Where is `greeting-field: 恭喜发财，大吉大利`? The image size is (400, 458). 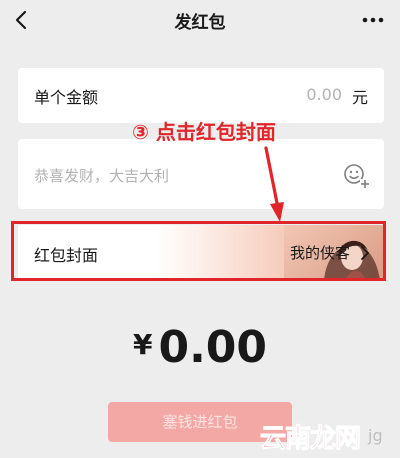 greeting-field: 恭喜发财，大吉大利 is located at coordinates (201, 174).